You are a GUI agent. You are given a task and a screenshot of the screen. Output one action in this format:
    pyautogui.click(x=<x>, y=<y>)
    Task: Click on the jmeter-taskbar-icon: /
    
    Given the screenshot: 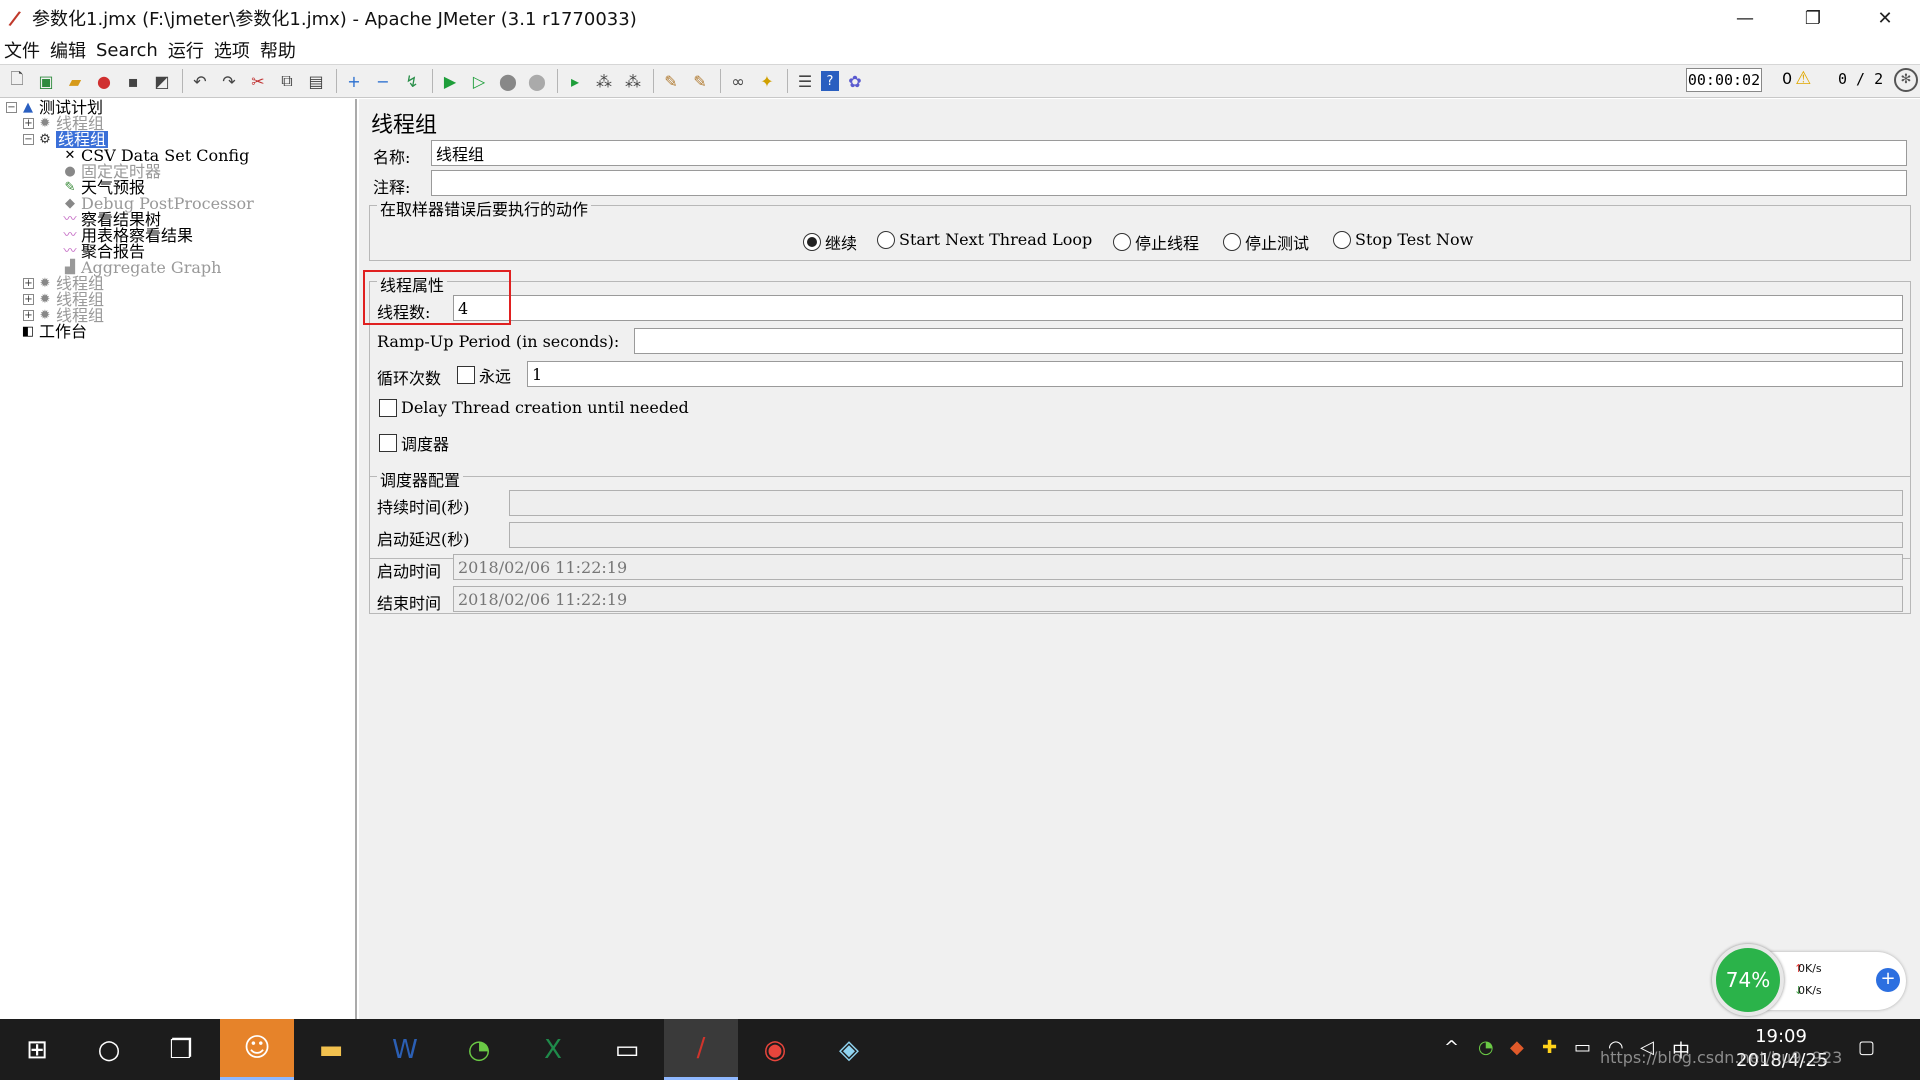 What is the action you would take?
    pyautogui.click(x=701, y=1049)
    